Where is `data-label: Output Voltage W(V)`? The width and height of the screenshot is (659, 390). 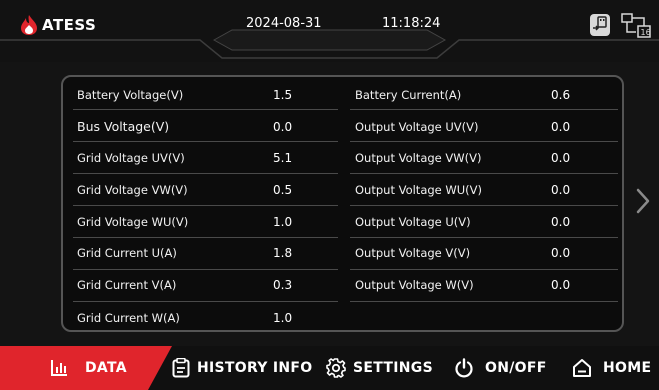 data-label: Output Voltage W(V) is located at coordinates (414, 284).